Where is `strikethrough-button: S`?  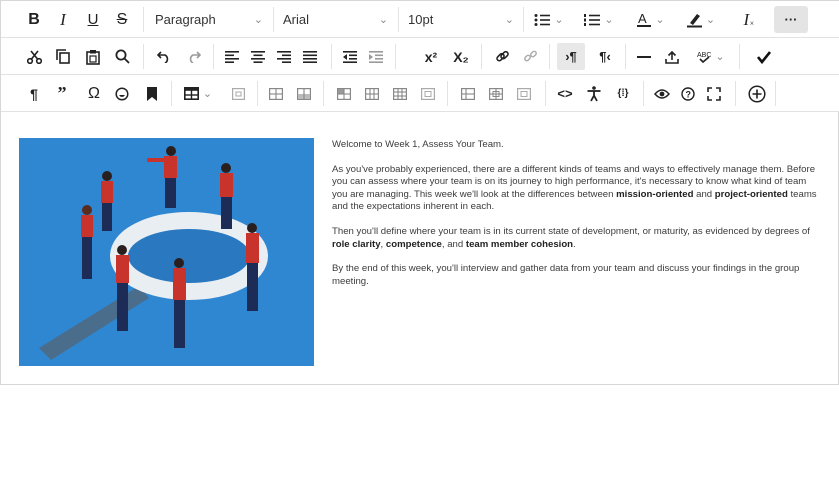
strikethrough-button: S is located at coordinates (122, 19).